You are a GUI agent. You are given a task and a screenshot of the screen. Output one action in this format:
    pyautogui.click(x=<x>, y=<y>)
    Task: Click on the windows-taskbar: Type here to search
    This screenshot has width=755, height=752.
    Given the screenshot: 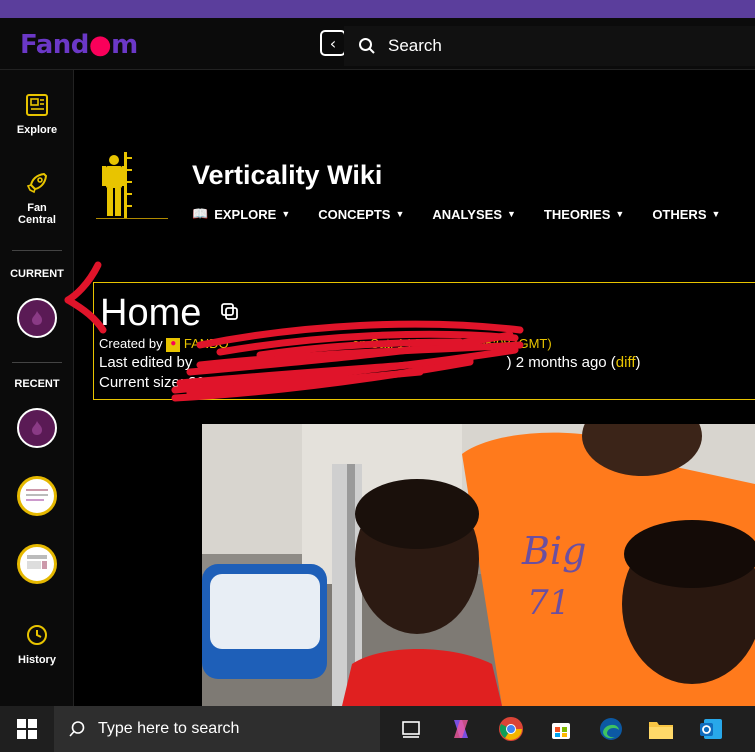 What is the action you would take?
    pyautogui.click(x=377, y=729)
    